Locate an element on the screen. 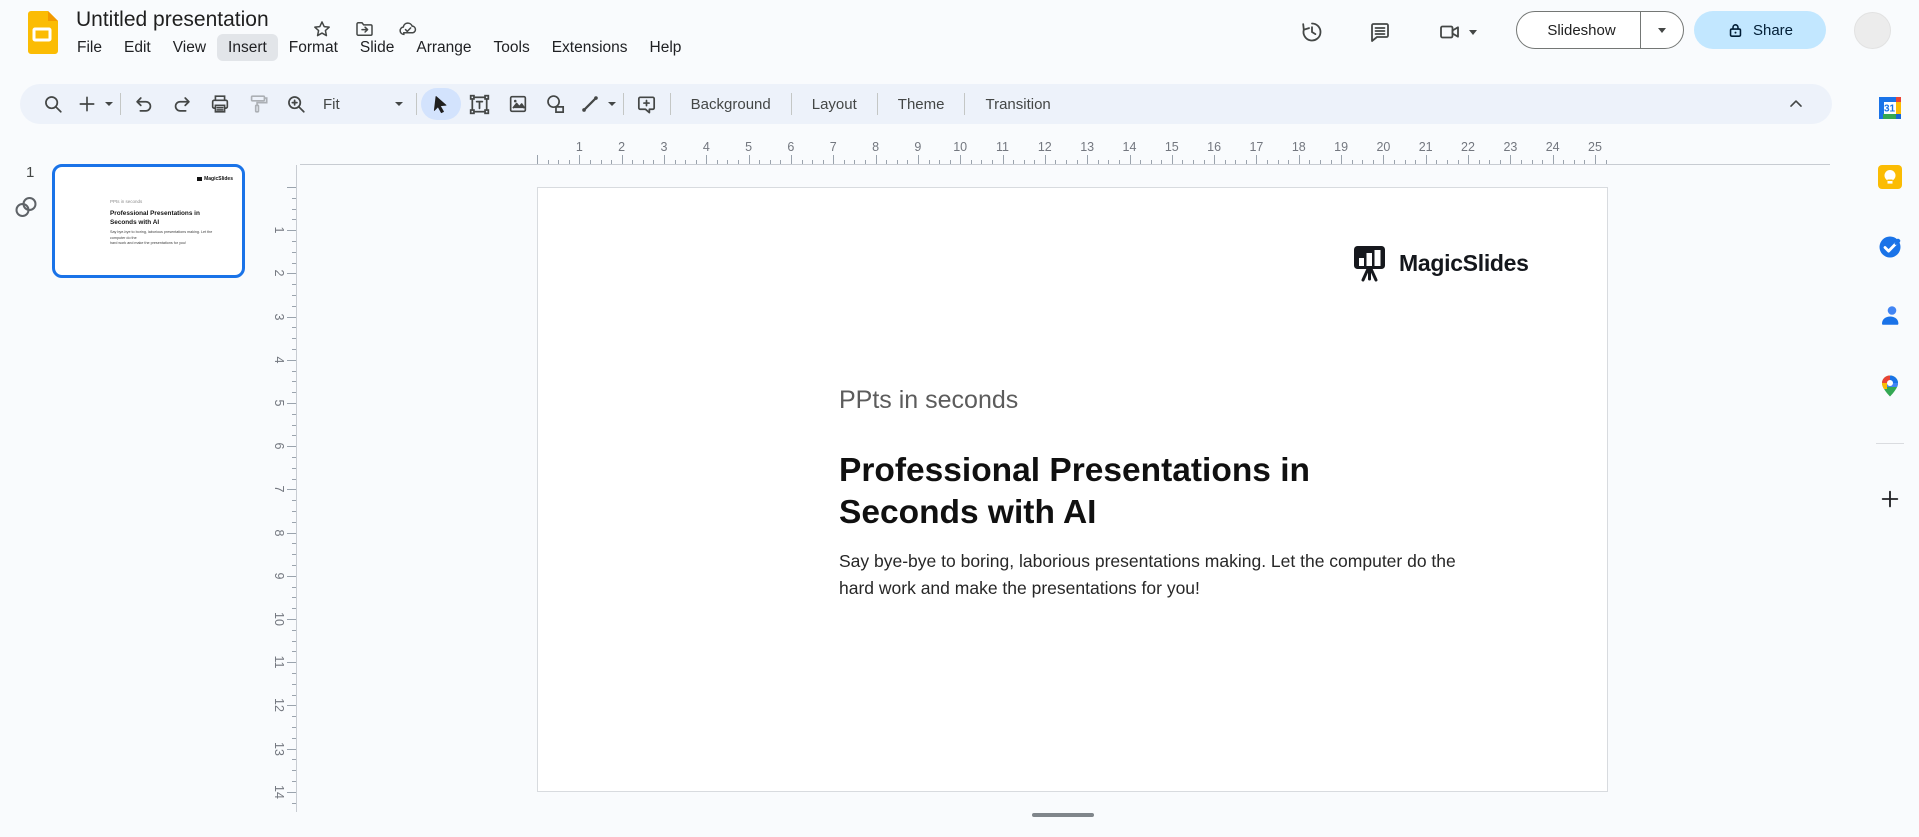 The width and height of the screenshot is (1919, 837). ruler-number: 24 is located at coordinates (1552, 147).